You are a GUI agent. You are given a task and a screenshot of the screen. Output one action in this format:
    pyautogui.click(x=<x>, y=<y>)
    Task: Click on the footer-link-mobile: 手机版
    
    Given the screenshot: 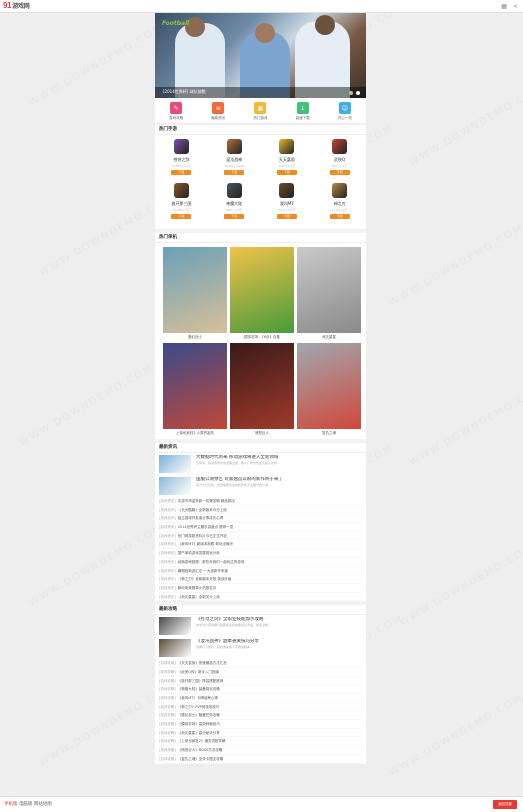 What is the action you would take?
    pyautogui.click(x=11, y=804)
    